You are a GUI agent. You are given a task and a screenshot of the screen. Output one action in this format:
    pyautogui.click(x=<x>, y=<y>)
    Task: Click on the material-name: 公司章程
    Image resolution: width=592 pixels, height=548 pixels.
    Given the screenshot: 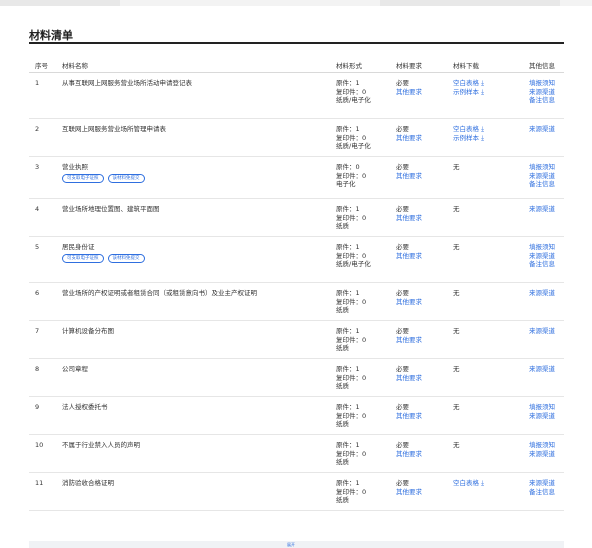 What is the action you would take?
    pyautogui.click(x=75, y=369)
    